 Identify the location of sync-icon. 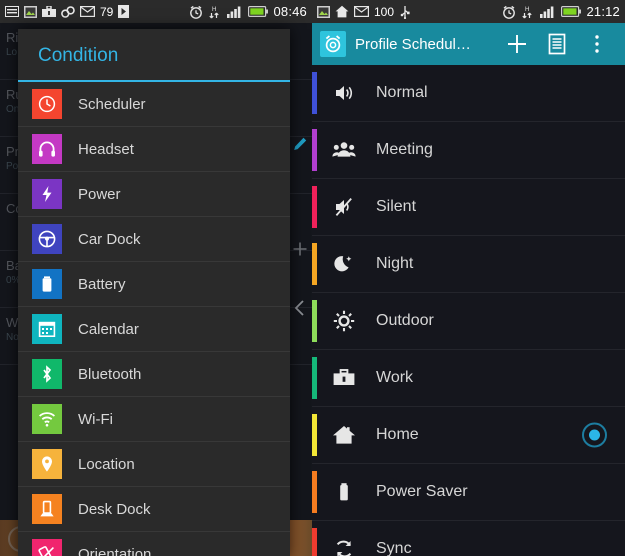
(344, 545).